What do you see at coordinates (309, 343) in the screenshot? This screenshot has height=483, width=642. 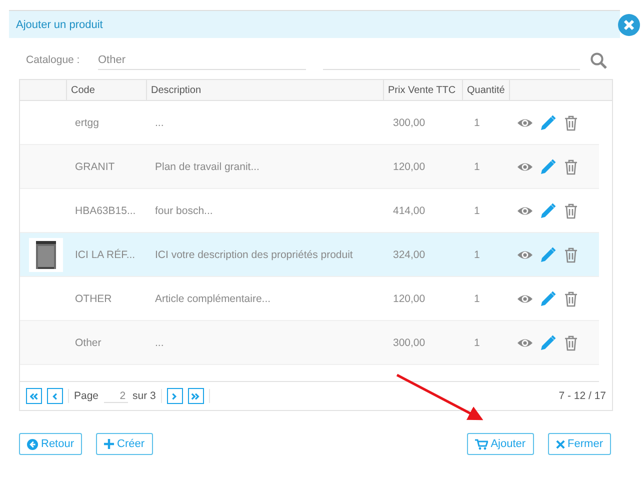 I see `table-row: Other ... 300,00 1` at bounding box center [309, 343].